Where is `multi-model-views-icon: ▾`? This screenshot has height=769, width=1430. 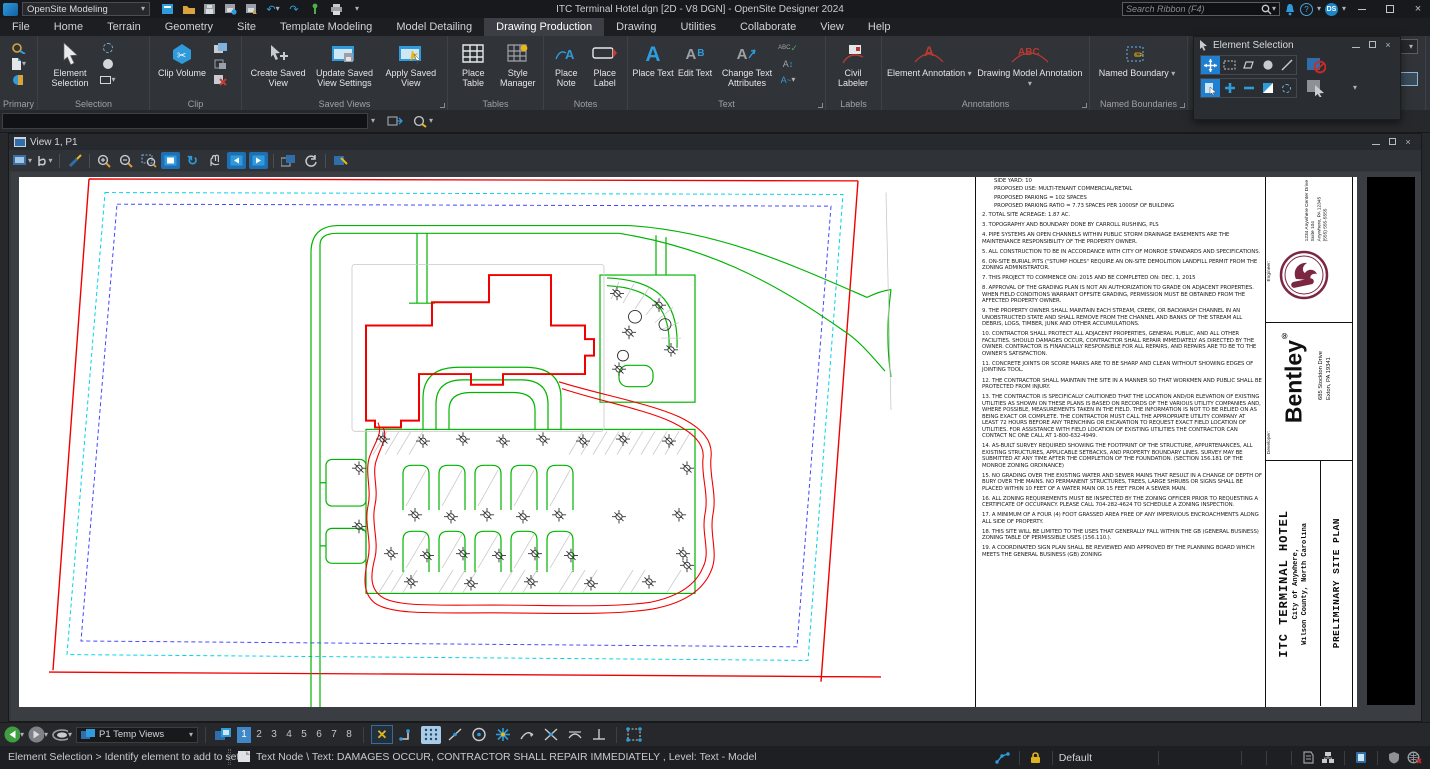 multi-model-views-icon: ▾ is located at coordinates (62, 735).